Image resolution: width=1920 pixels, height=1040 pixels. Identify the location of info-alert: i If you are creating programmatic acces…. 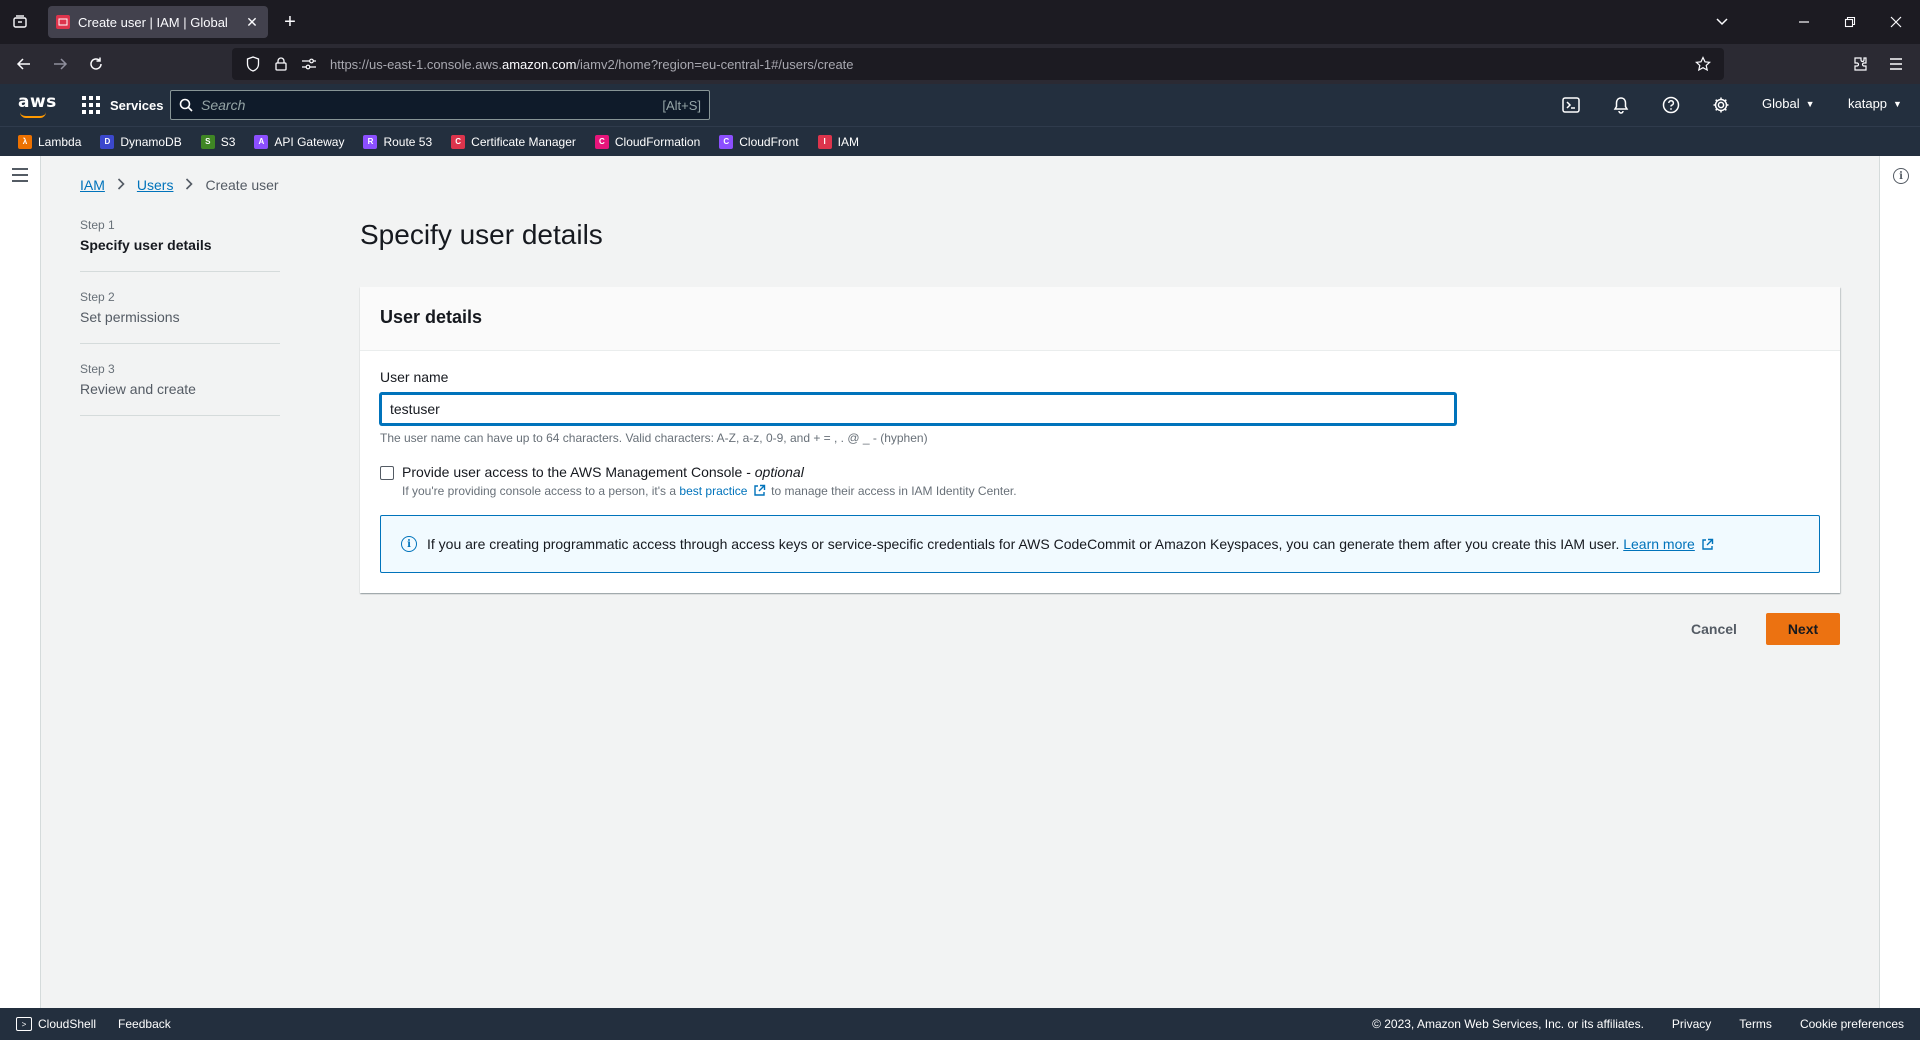
(1100, 544).